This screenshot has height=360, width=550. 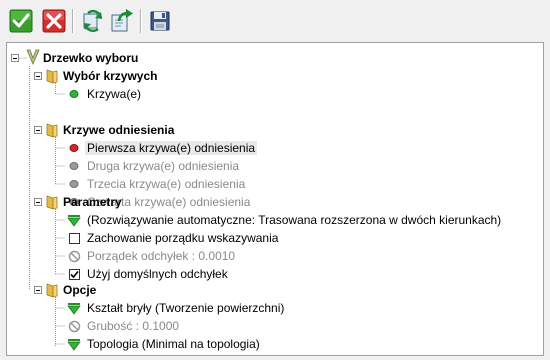 I want to click on tree-node-wybor: Wybór krzywych, so click(x=110, y=76).